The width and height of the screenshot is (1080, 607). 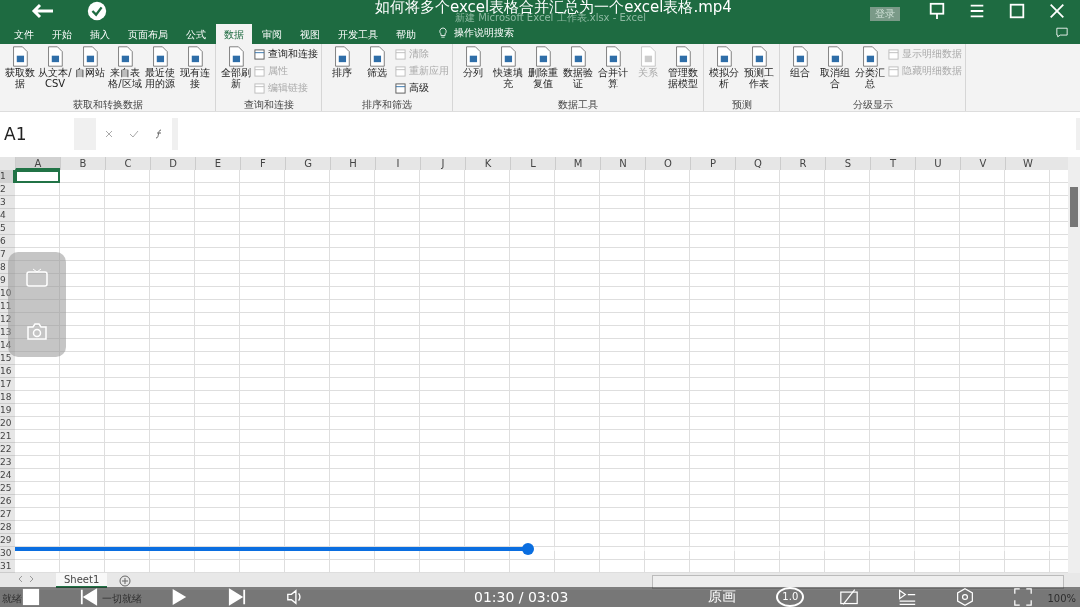 What do you see at coordinates (82, 580) in the screenshot?
I see `sheet-tab: Sheet1` at bounding box center [82, 580].